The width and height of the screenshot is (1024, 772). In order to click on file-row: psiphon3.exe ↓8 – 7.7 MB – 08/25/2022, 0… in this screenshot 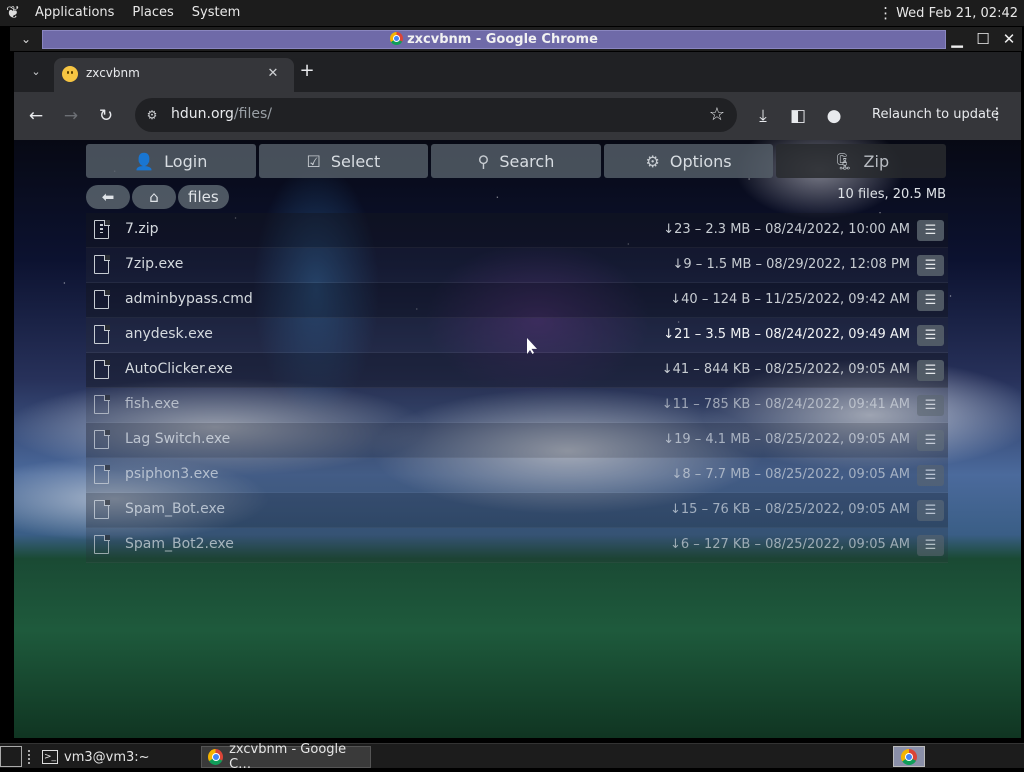, I will do `click(517, 475)`.